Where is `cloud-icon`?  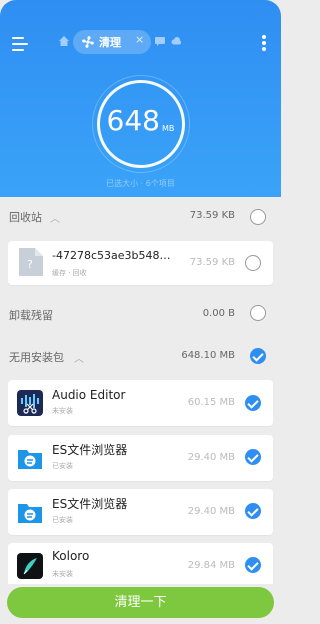 cloud-icon is located at coordinates (176, 41).